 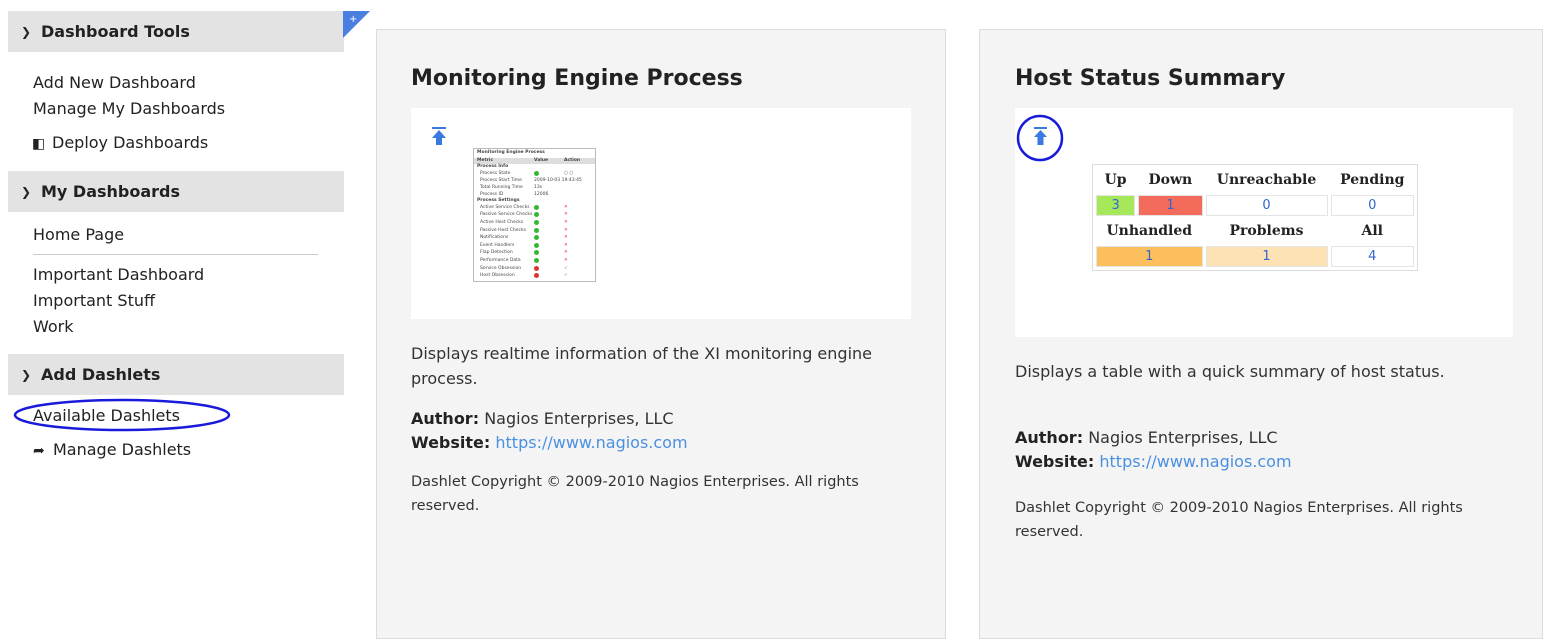 I want to click on highlight-ellipse, so click(x=122, y=415).